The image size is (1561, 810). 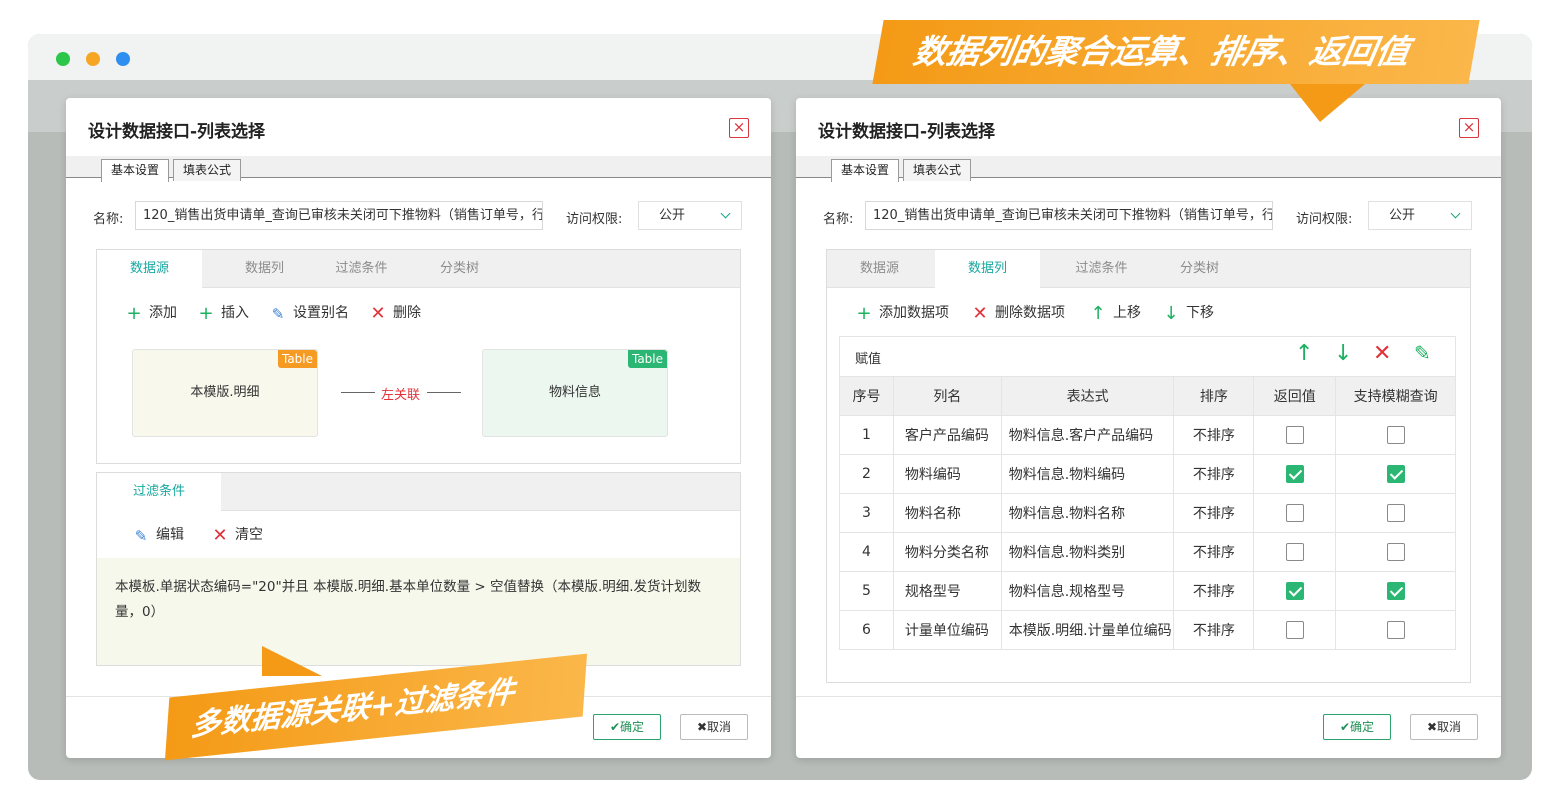 What do you see at coordinates (868, 359) in the screenshot?
I see `assign-label: 赋值` at bounding box center [868, 359].